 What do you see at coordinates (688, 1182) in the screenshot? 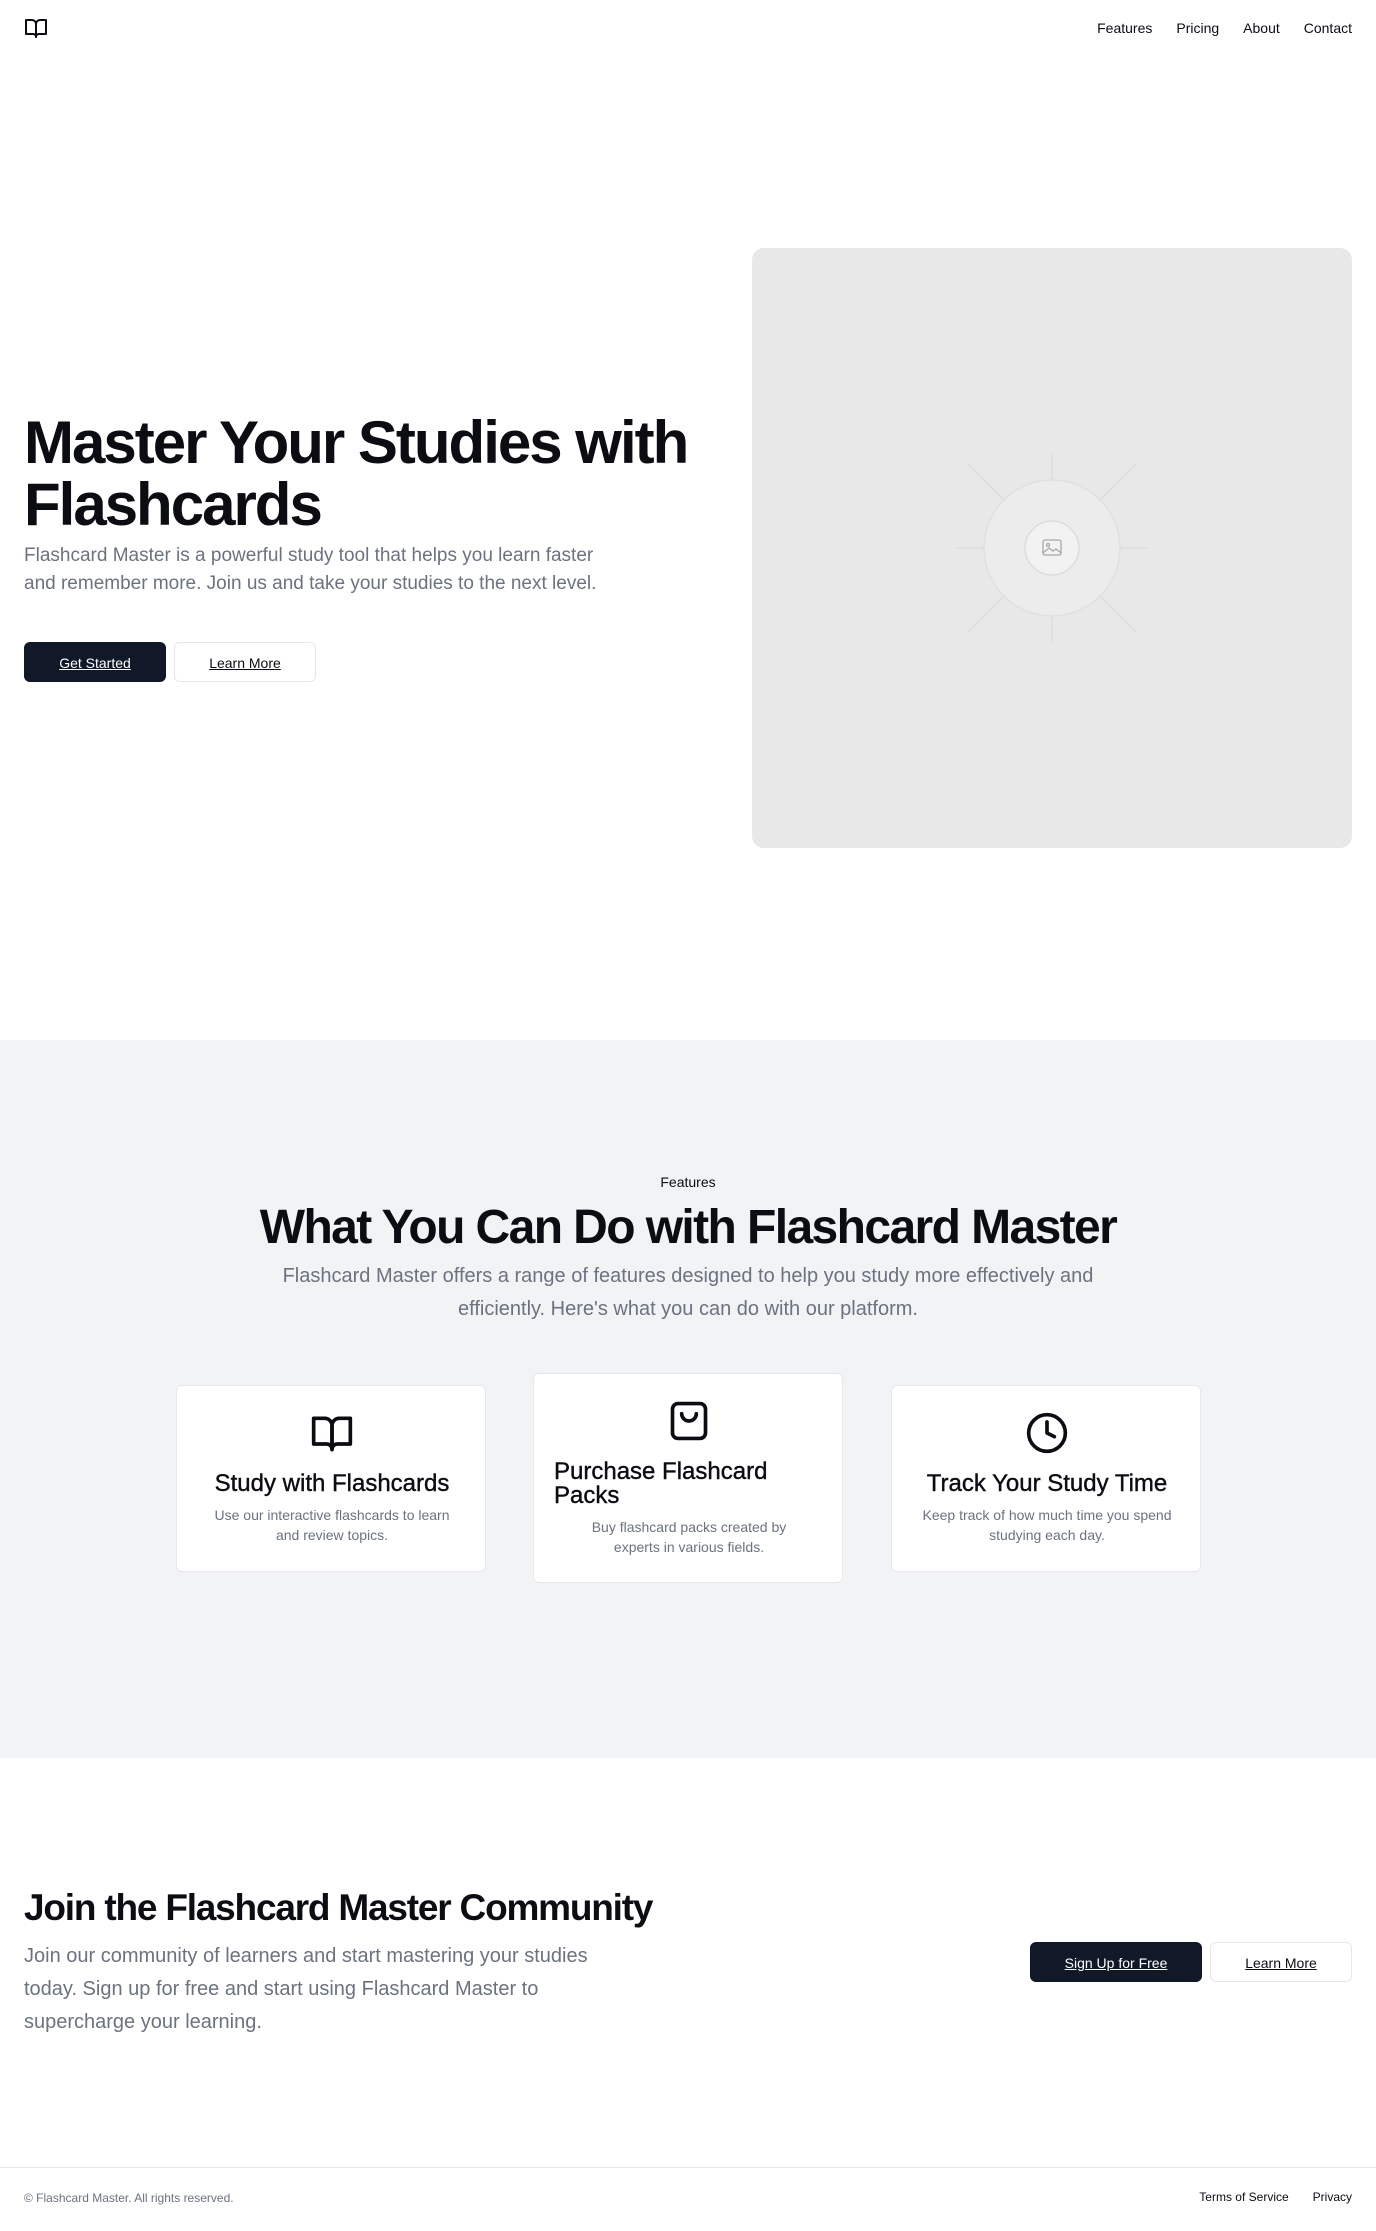
I see `features-eyebrow: Features` at bounding box center [688, 1182].